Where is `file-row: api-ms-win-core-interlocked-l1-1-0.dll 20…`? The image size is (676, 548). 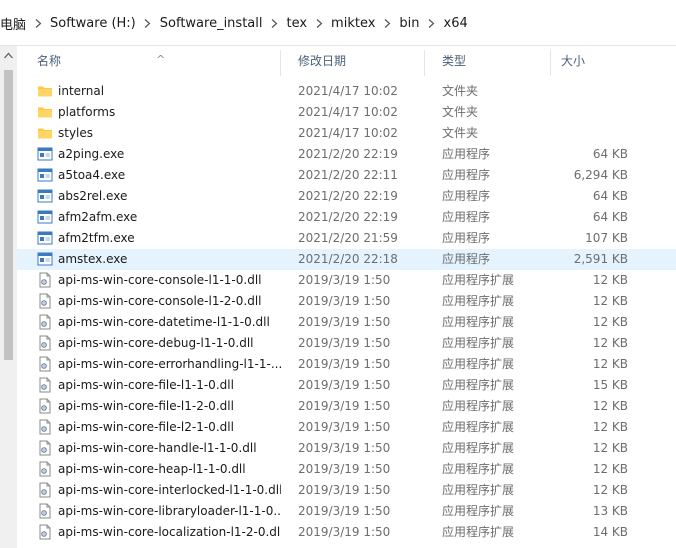 file-row: api-ms-win-core-interlocked-l1-1-0.dll 20… is located at coordinates (346, 490).